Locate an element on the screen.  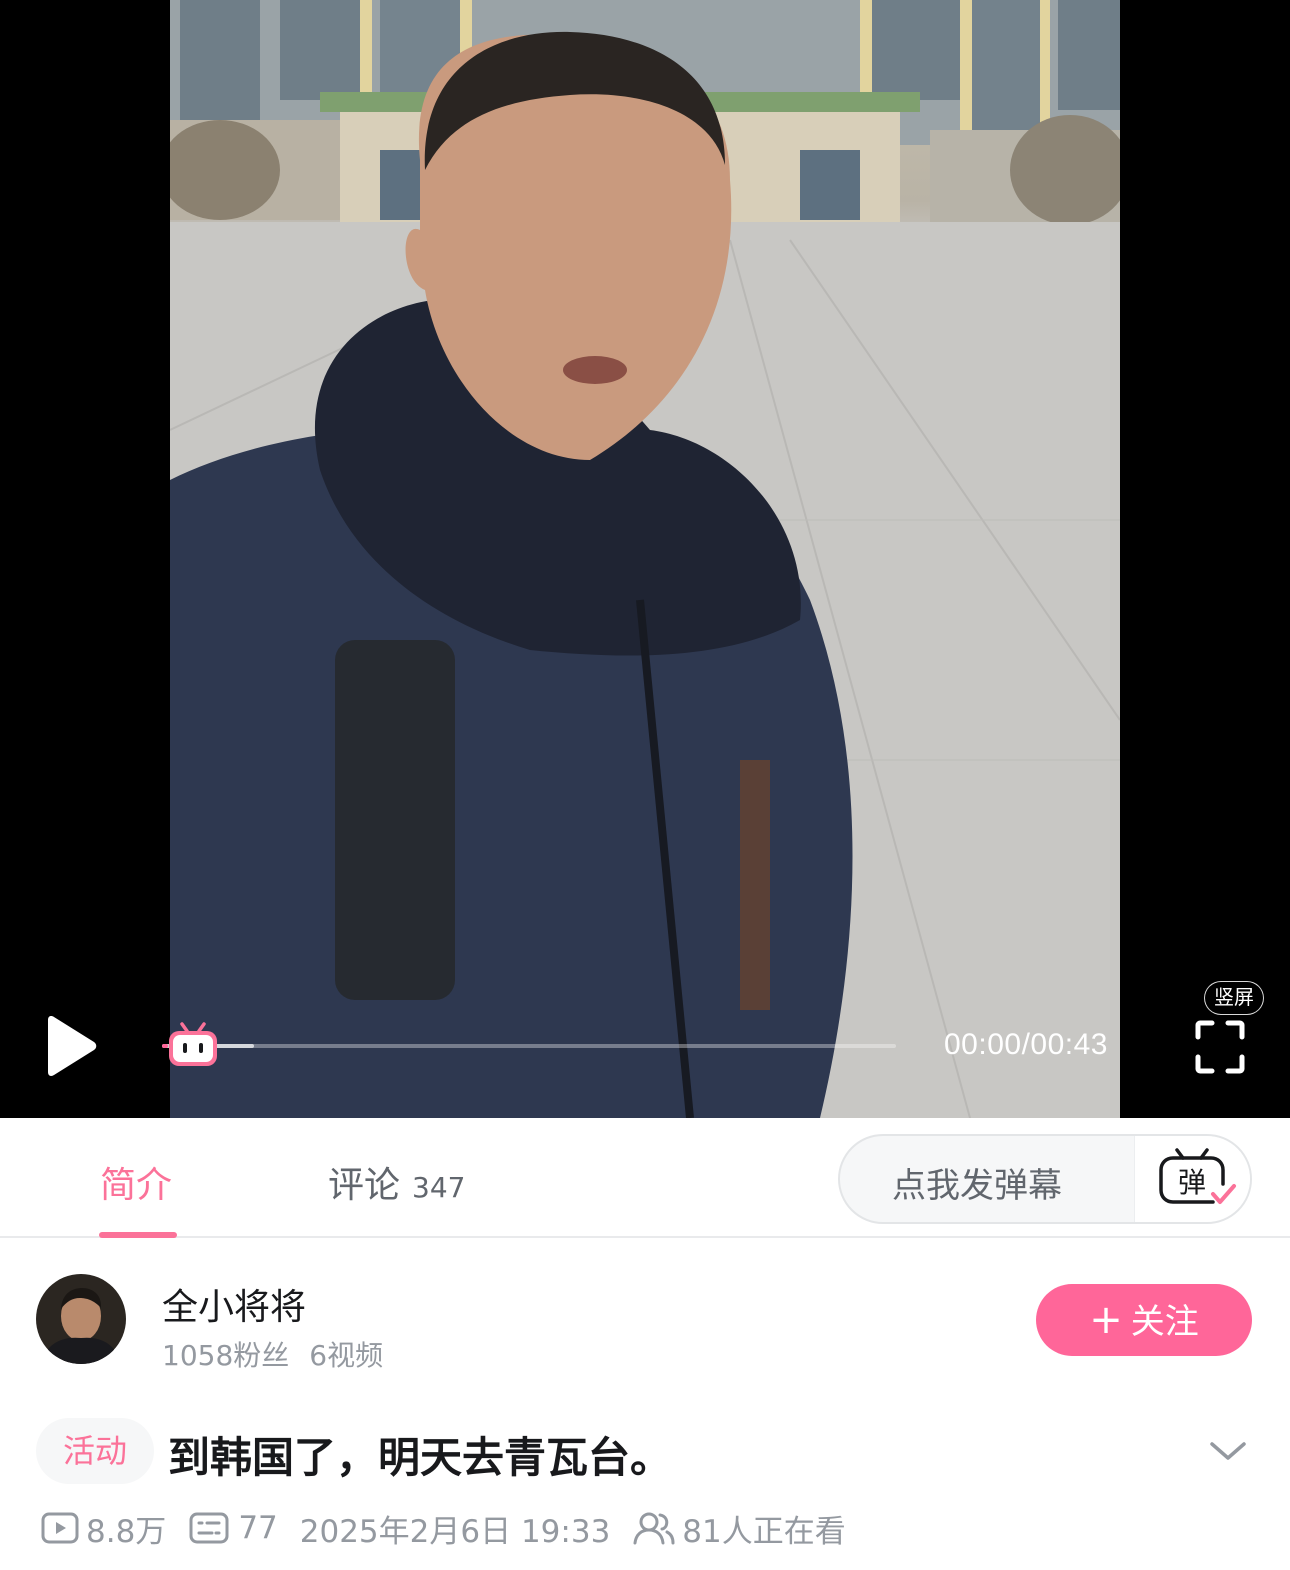
danmaku-input-bar: 点我发弹幕 弹 is located at coordinates (1045, 1179).